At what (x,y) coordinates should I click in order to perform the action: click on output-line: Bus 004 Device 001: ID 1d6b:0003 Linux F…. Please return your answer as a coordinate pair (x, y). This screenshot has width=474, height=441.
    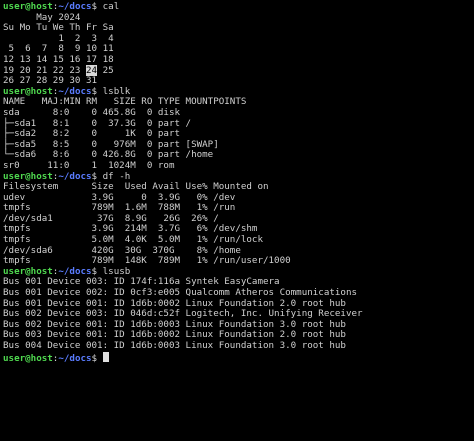
    Looking at the image, I should click on (174, 345).